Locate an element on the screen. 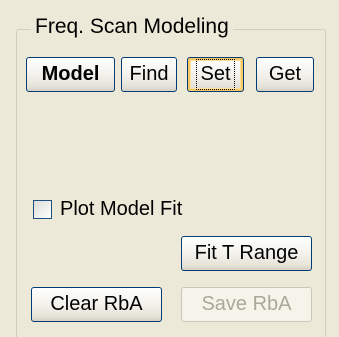 The width and height of the screenshot is (339, 337). get-button-label: Get is located at coordinates (285, 74).